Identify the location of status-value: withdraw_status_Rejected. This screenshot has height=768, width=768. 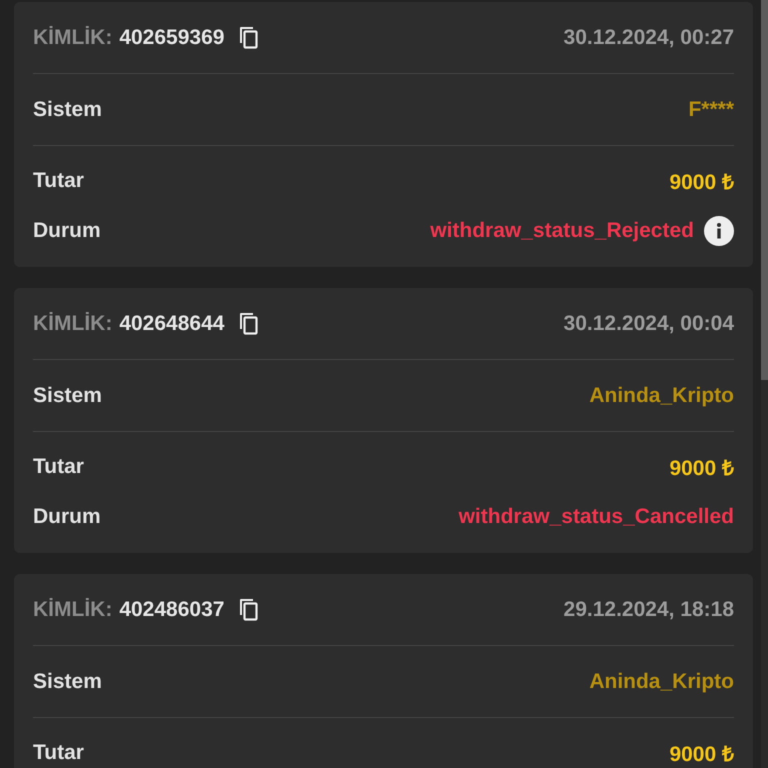
(562, 231).